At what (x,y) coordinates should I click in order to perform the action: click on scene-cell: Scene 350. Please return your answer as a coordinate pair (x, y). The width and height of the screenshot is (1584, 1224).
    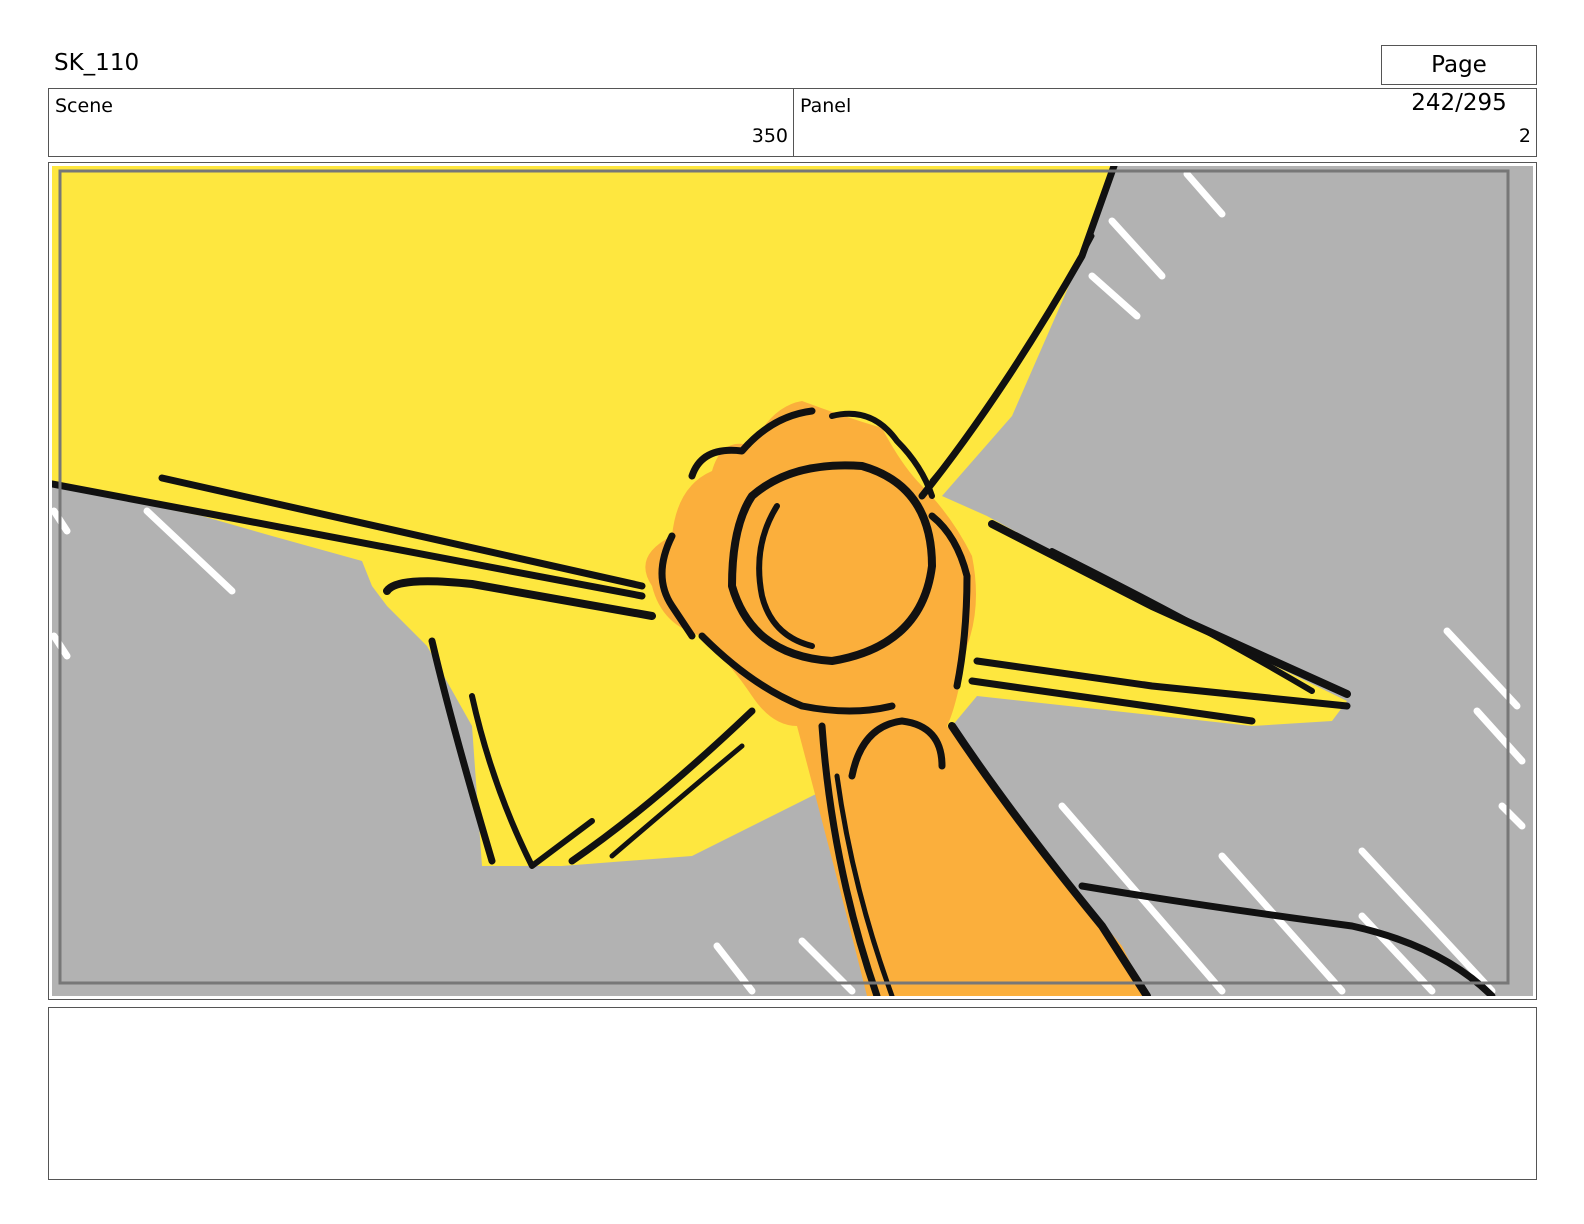
    Looking at the image, I should click on (421, 122).